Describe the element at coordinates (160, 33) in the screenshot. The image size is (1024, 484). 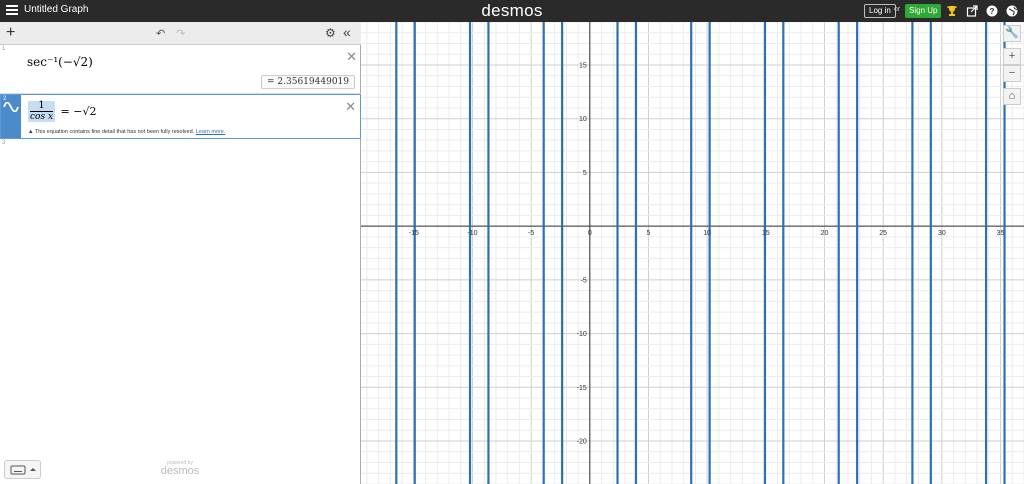
I see `undo-button: ↶` at that location.